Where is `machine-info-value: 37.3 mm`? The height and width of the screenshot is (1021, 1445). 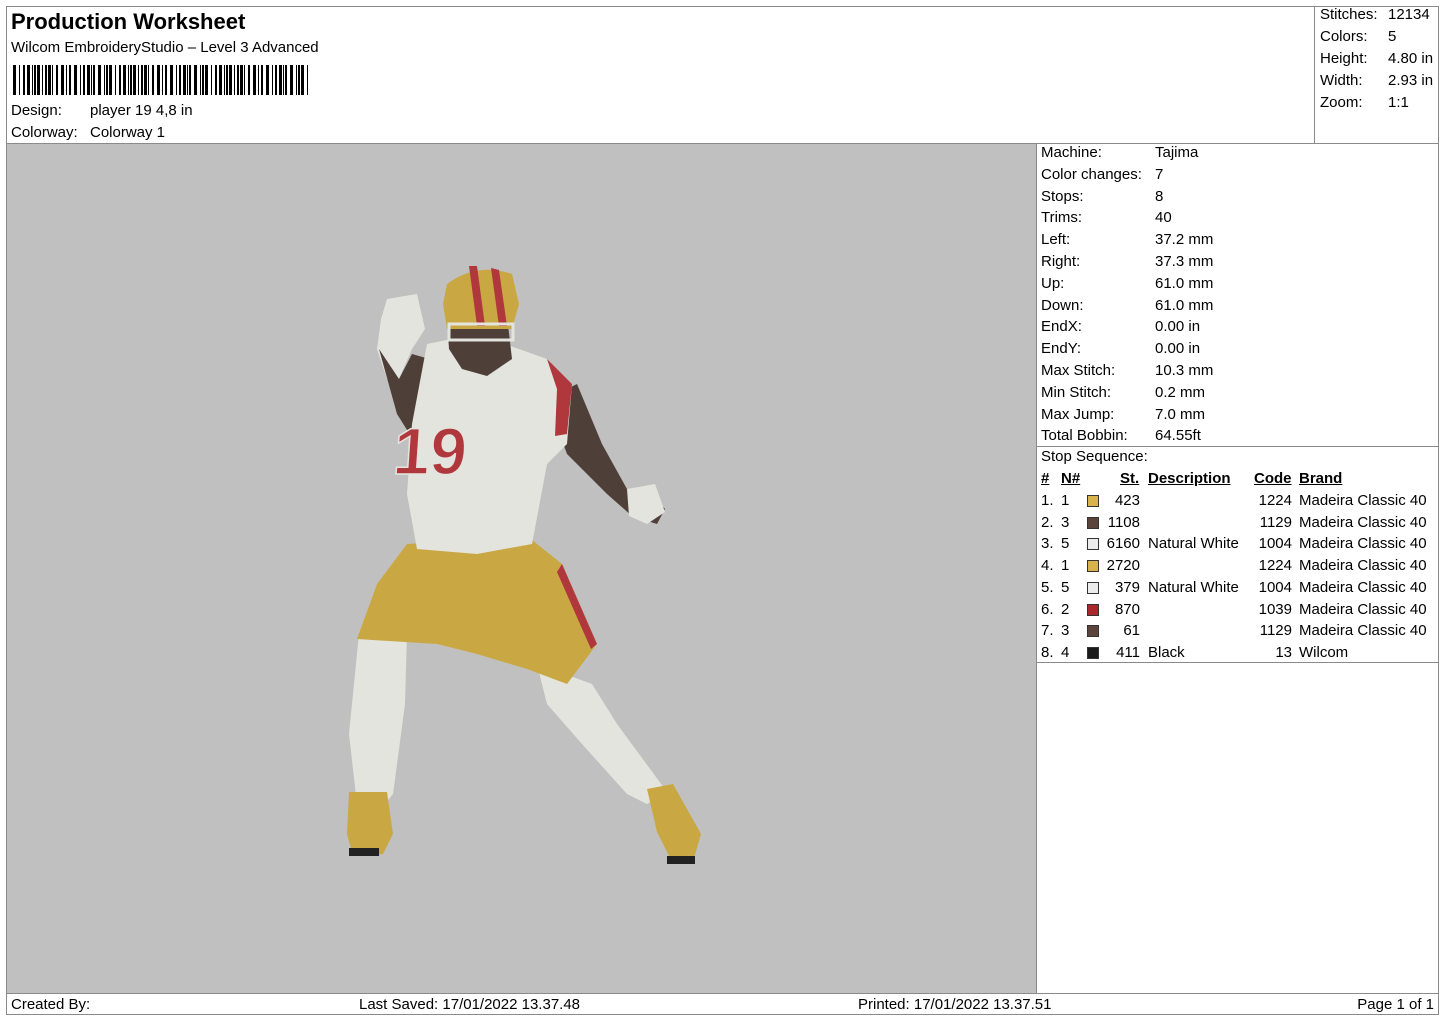
machine-info-value: 37.3 mm is located at coordinates (1184, 261).